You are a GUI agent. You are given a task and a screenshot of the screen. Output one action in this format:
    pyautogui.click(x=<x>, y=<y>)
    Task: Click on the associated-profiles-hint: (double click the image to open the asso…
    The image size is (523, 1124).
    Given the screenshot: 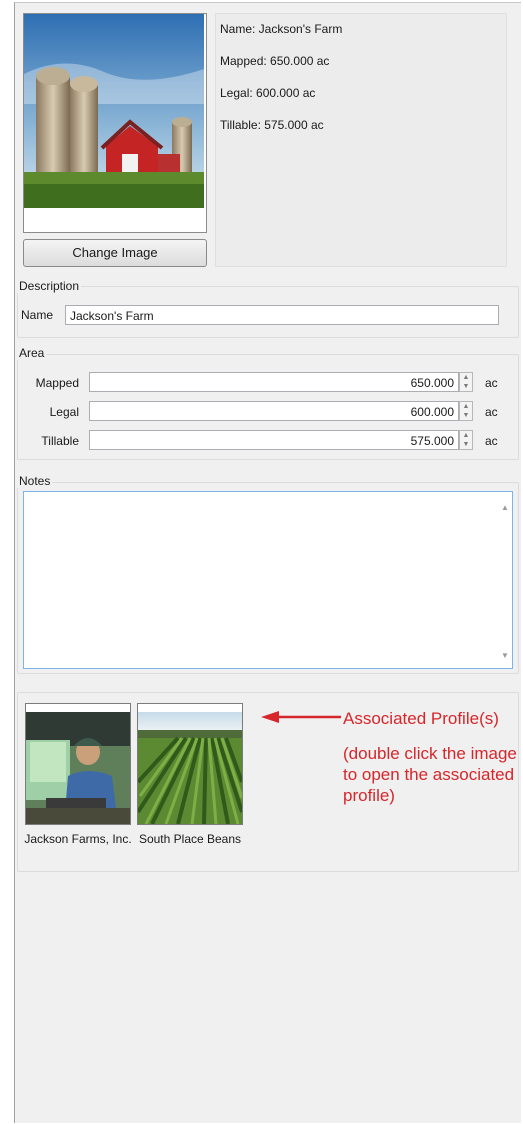 What is the action you would take?
    pyautogui.click(x=430, y=774)
    